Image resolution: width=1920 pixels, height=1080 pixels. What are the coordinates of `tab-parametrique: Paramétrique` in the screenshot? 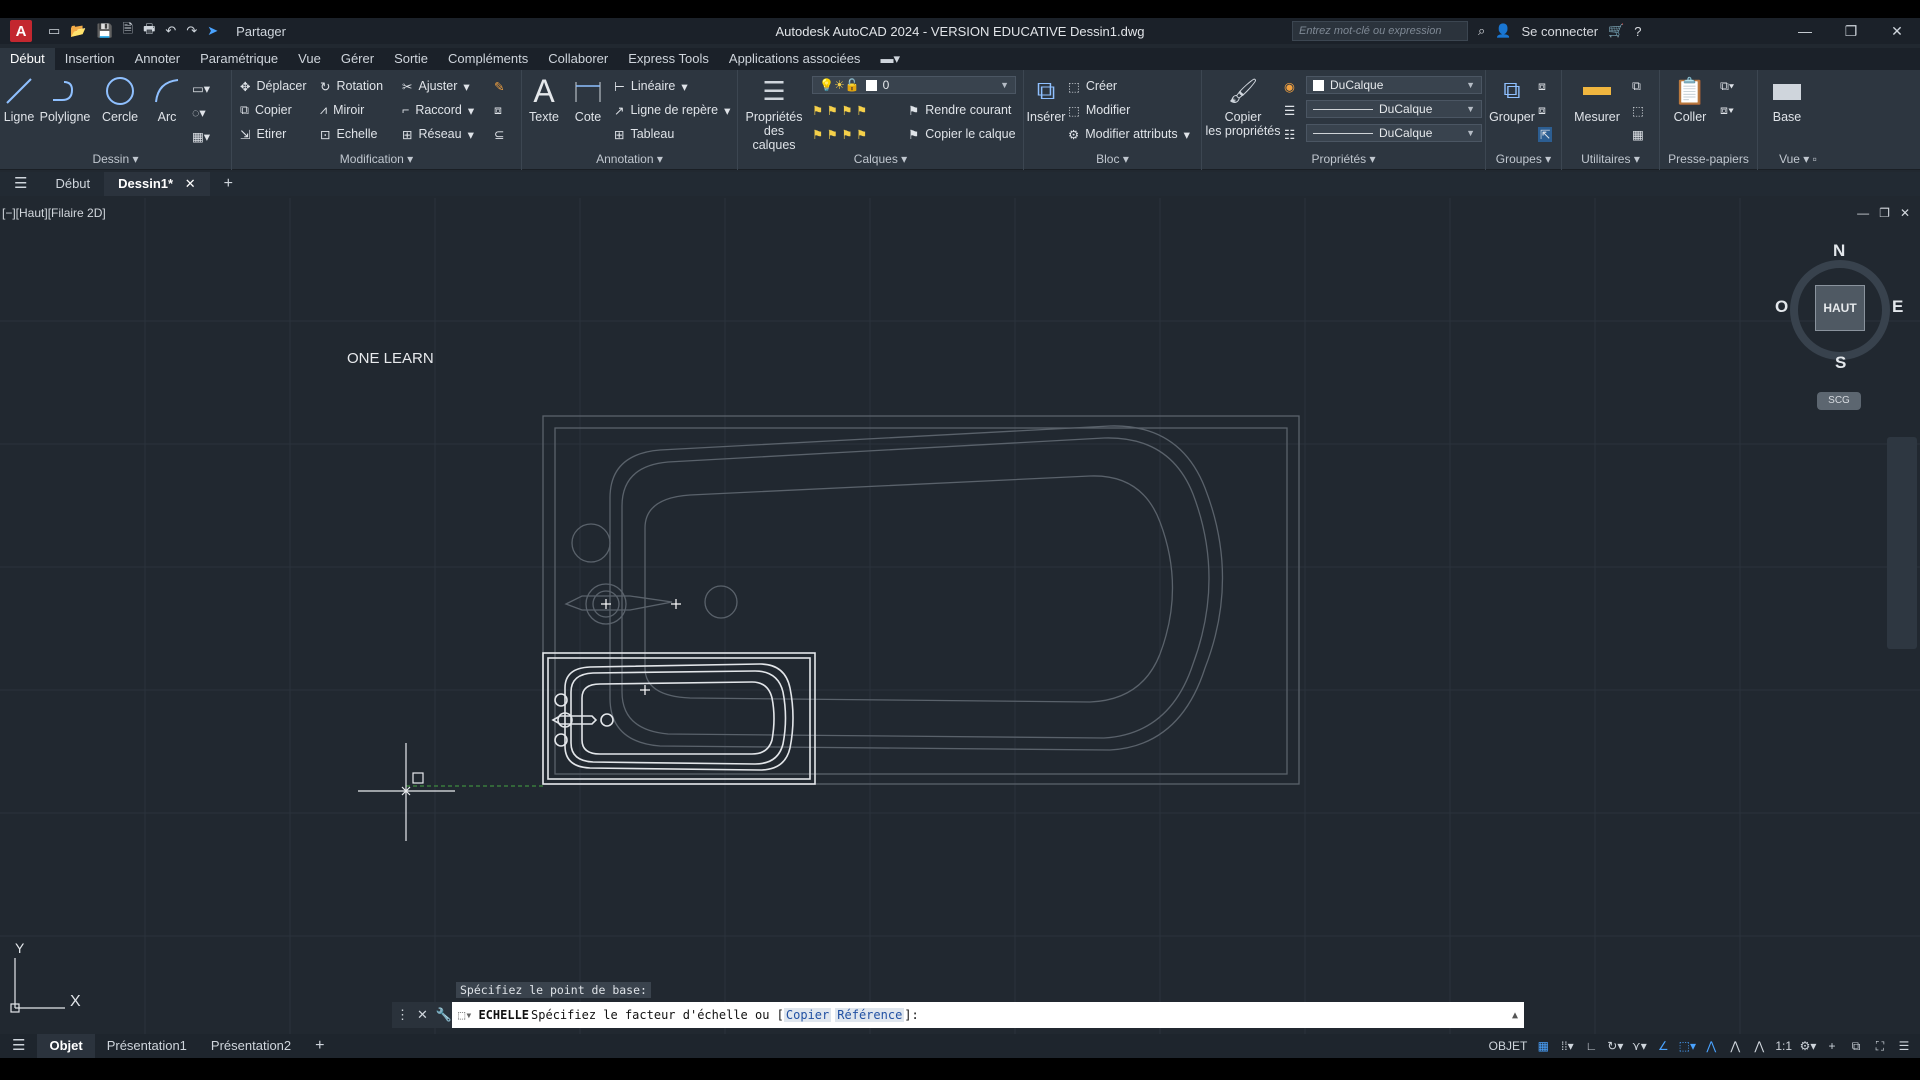 It's located at (239, 59).